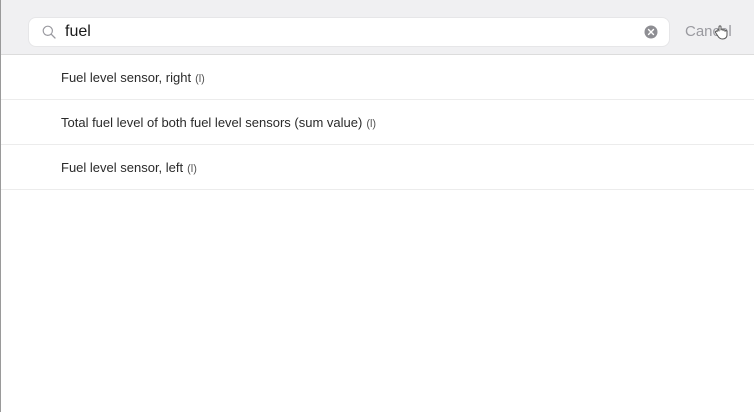 This screenshot has width=754, height=412. Describe the element at coordinates (126, 77) in the screenshot. I see `result-label: Fuel level sensor, right` at that location.